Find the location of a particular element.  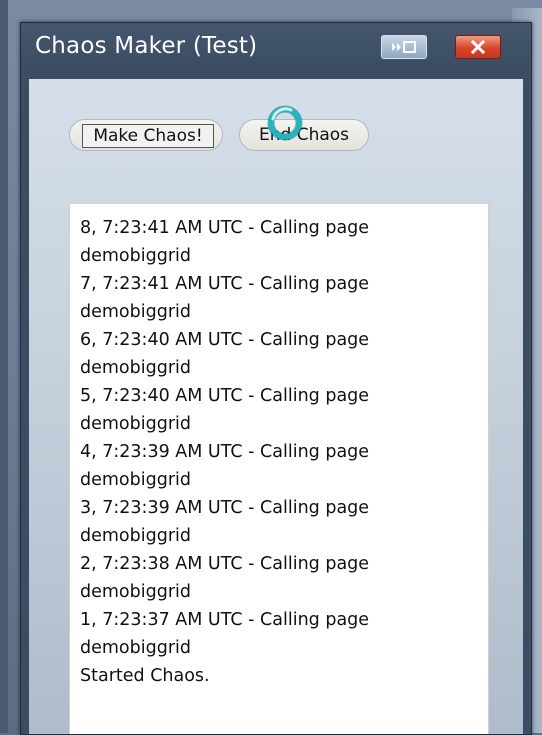

log-line: 7, 7:23:41 AM UTC - Calling page is located at coordinates (225, 284).